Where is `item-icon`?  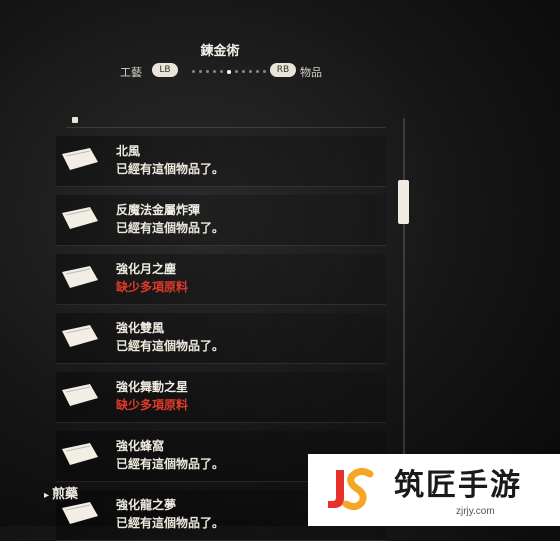
item-icon is located at coordinates (75, 120).